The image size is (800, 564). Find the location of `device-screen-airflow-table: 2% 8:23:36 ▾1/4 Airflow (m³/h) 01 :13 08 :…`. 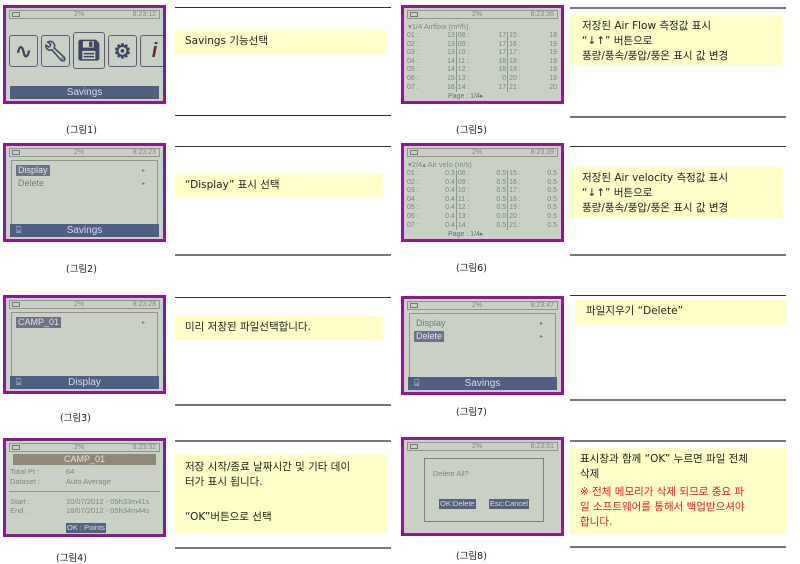

device-screen-airflow-table: 2% 8:23:36 ▾1/4 Airflow (m³/h) 01 :13 08 :… is located at coordinates (482, 54).